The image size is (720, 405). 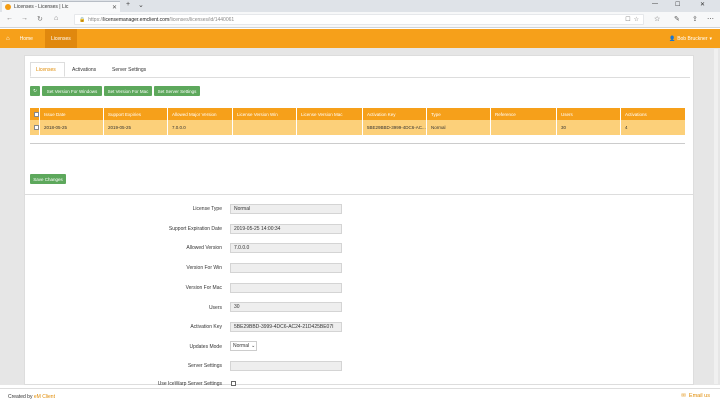 What do you see at coordinates (233, 383) in the screenshot?
I see `use-server-checkbox` at bounding box center [233, 383].